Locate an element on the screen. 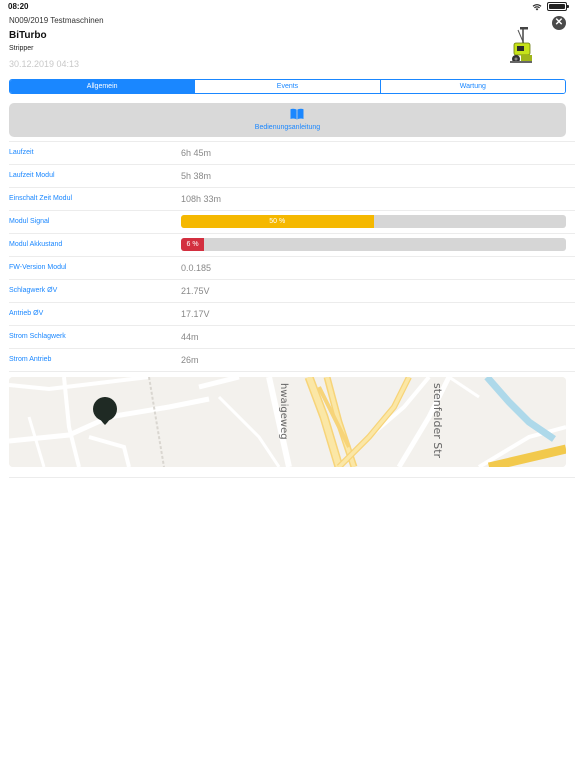 This screenshot has height=768, width=576. info-row-laufzeit-modul: Laufzeit Modul 5h 38m is located at coordinates (292, 176).